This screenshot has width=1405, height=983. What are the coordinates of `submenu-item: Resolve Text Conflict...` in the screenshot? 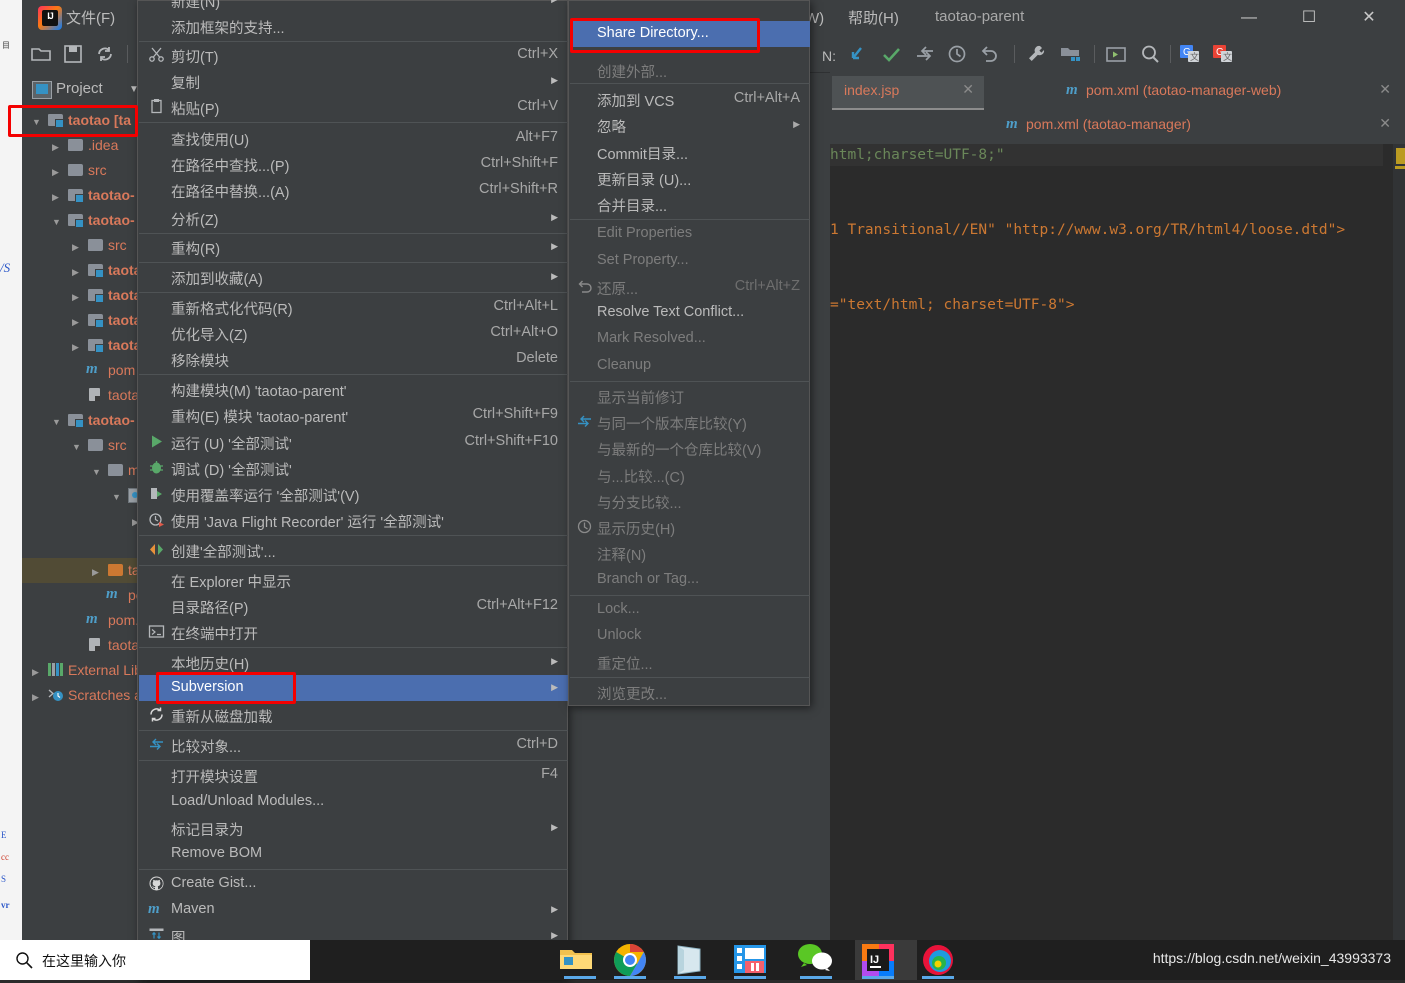 It's located at (690, 313).